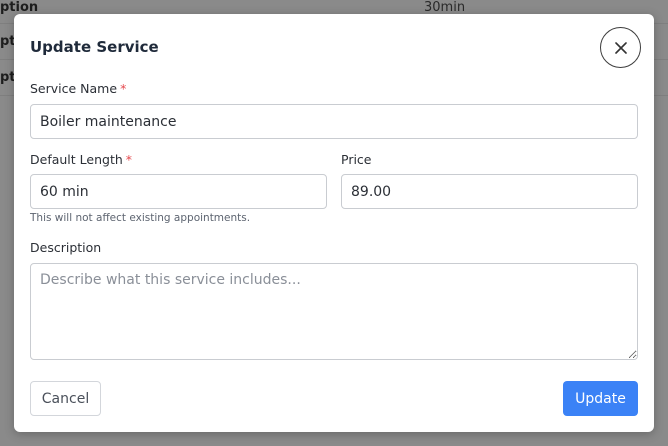 This screenshot has height=446, width=668. What do you see at coordinates (66, 247) in the screenshot?
I see `description-label: Description` at bounding box center [66, 247].